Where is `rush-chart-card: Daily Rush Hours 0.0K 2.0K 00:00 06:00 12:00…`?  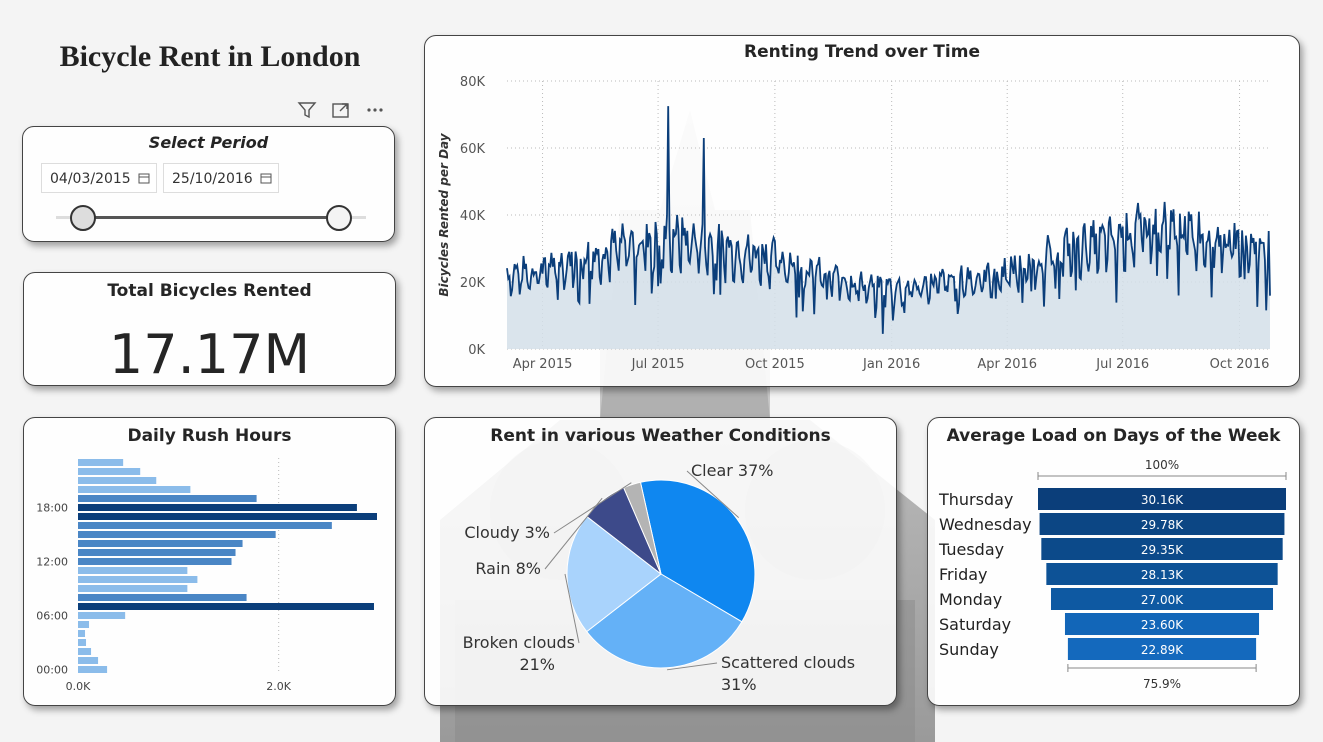
rush-chart-card: Daily Rush Hours 0.0K 2.0K 00:00 06:00 12:00… is located at coordinates (209, 561).